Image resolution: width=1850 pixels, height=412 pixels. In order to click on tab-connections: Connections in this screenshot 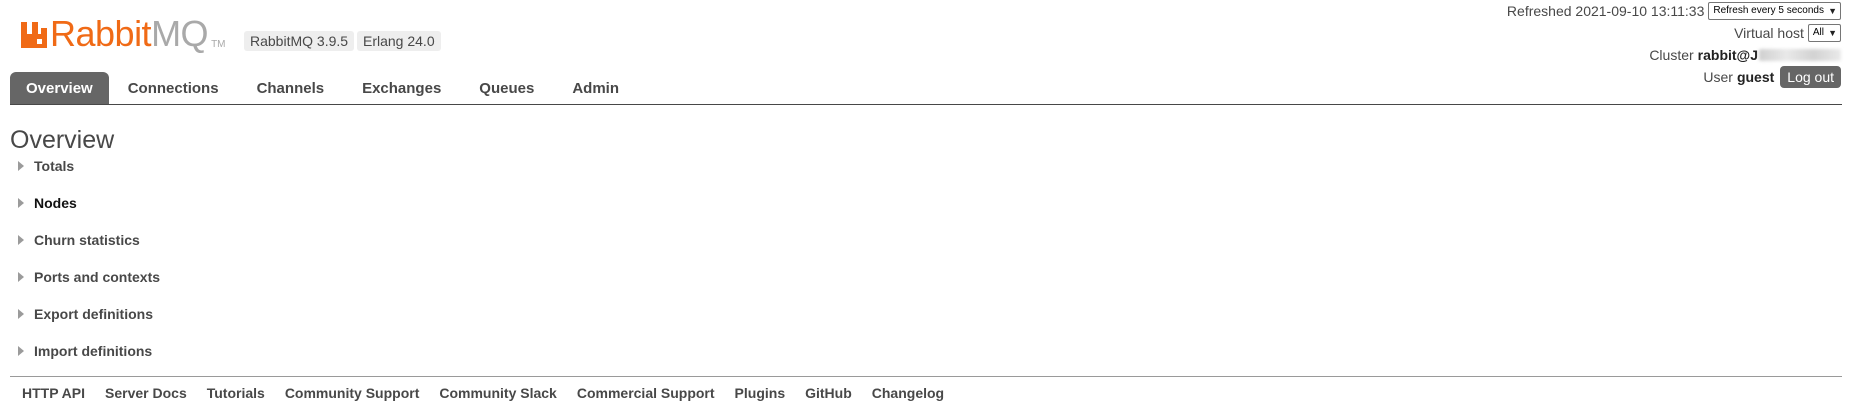, I will do `click(173, 88)`.